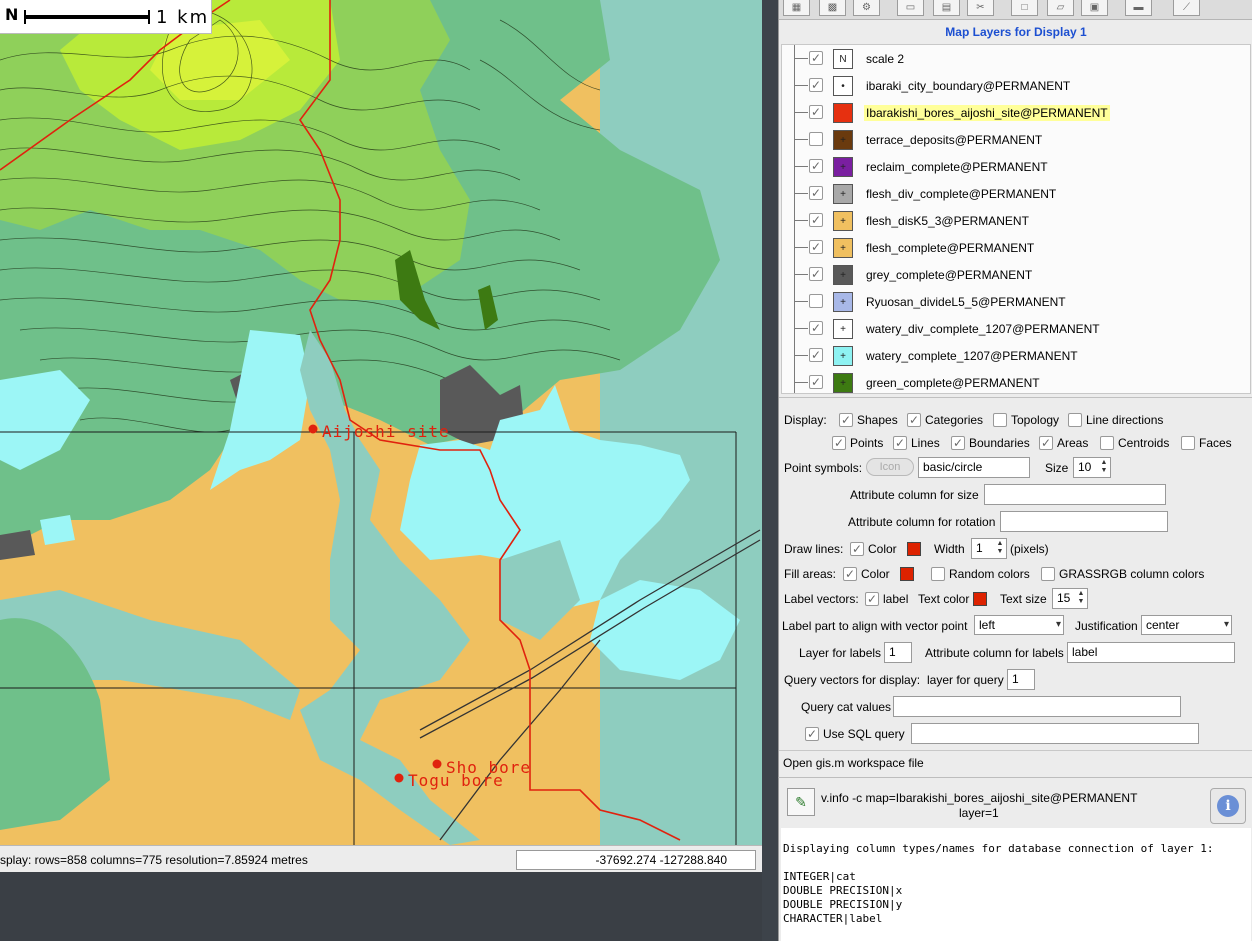  I want to click on layer-row: ✓ + reclaim_complete@PERMANENT, so click(1016, 166).